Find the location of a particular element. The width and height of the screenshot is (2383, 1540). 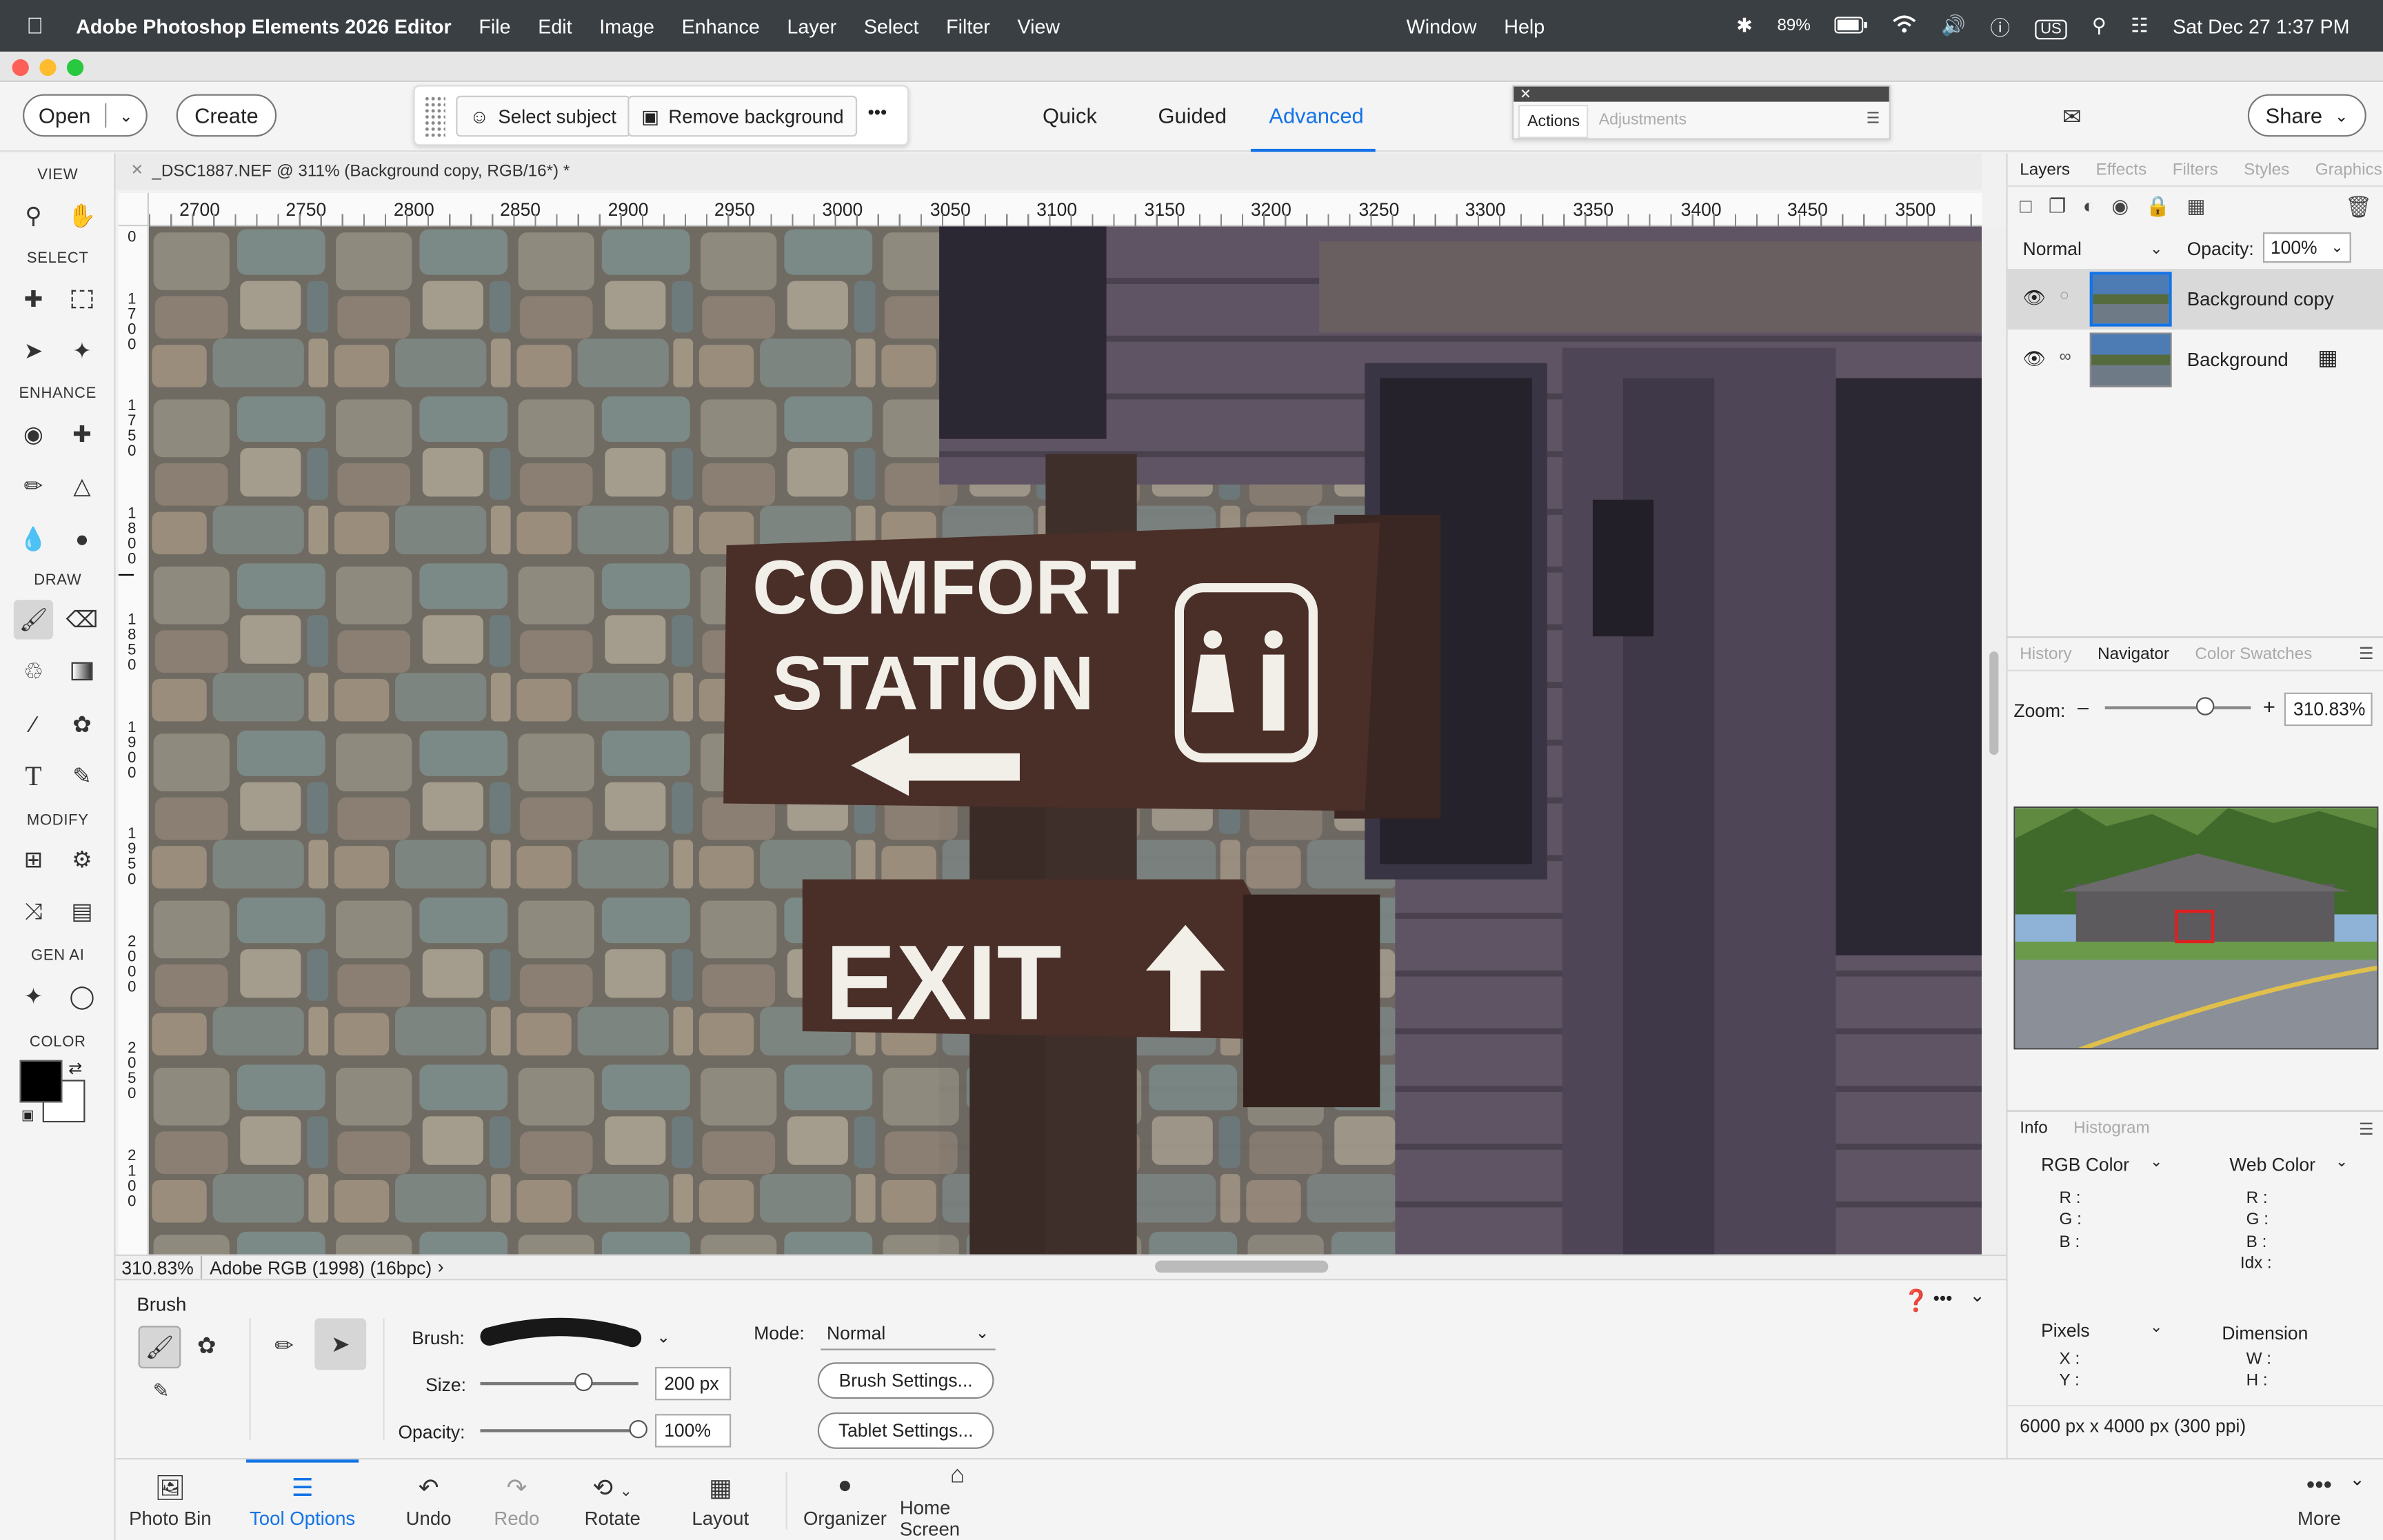

spotlight-icon: ⚲ is located at coordinates (2099, 26).